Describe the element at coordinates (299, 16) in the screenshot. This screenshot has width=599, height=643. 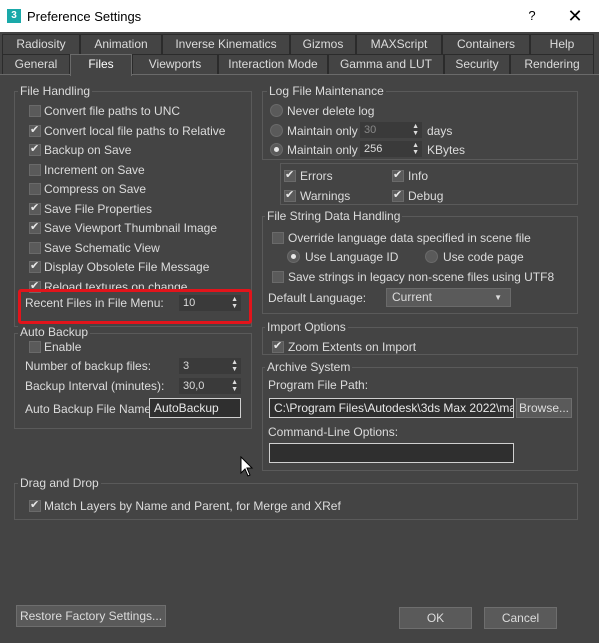
I see `title-bar: 3 Preference Settings ? ✕` at that location.